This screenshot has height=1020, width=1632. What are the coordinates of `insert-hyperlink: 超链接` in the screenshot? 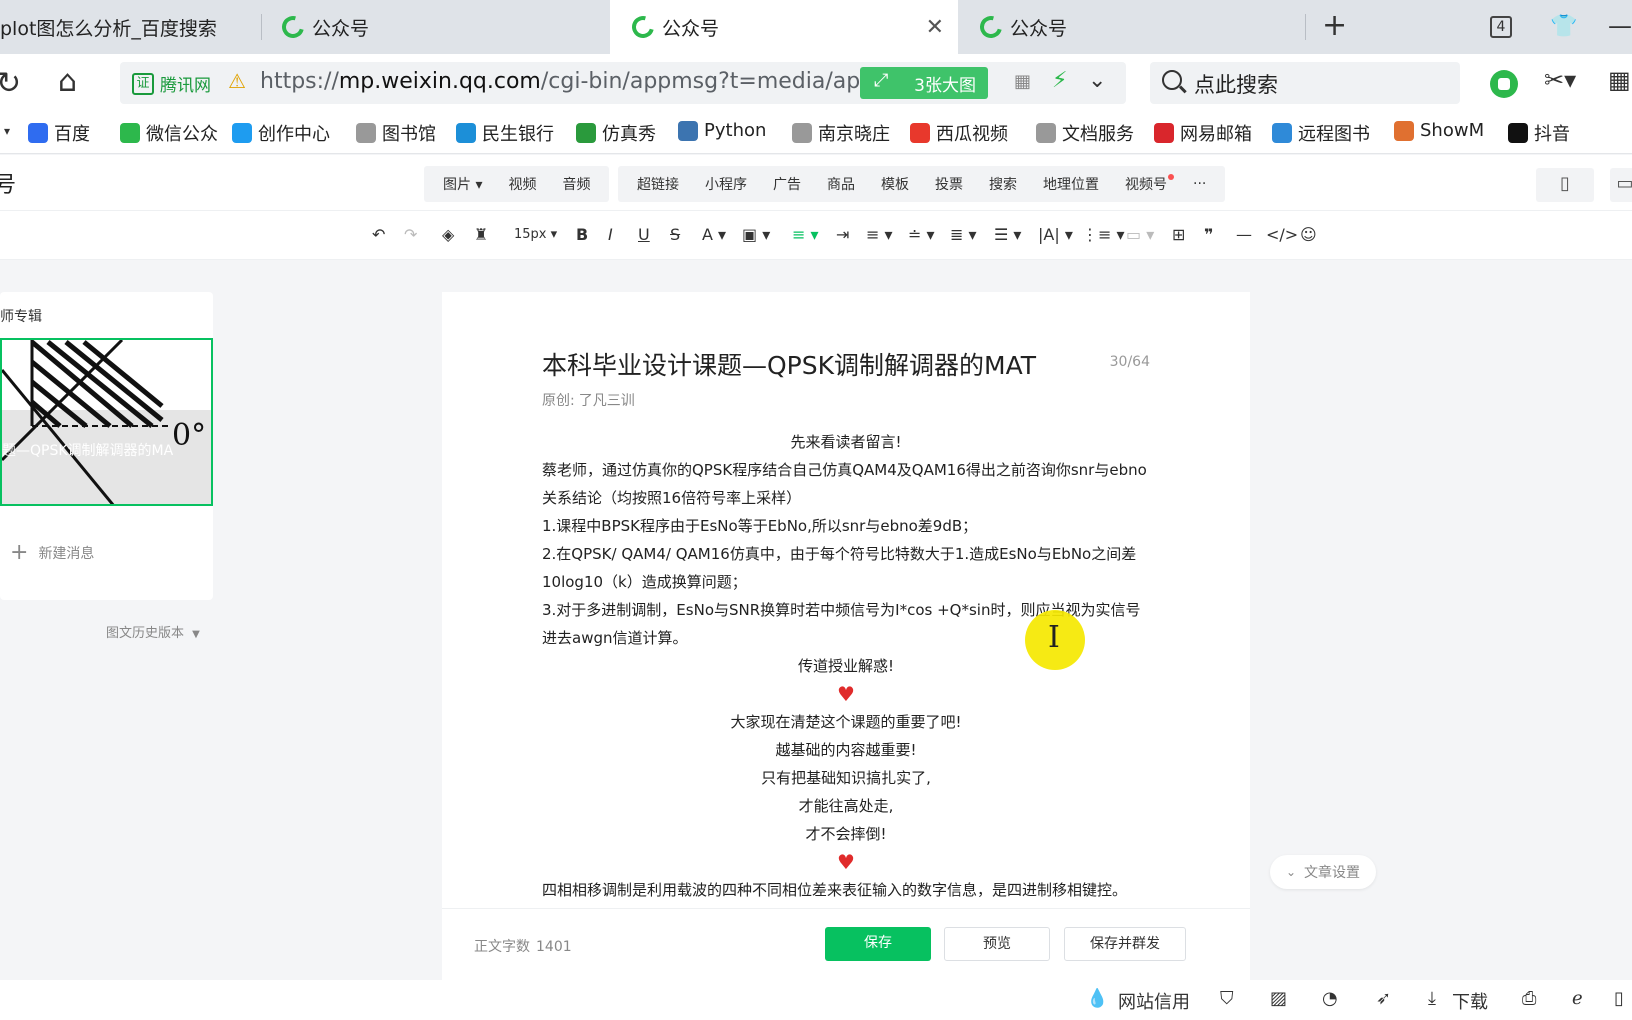 It's located at (658, 184).